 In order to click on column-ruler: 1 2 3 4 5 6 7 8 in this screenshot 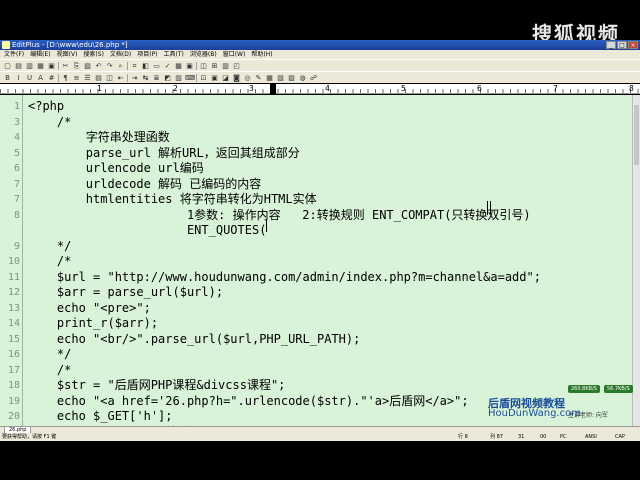, I will do `click(320, 89)`.